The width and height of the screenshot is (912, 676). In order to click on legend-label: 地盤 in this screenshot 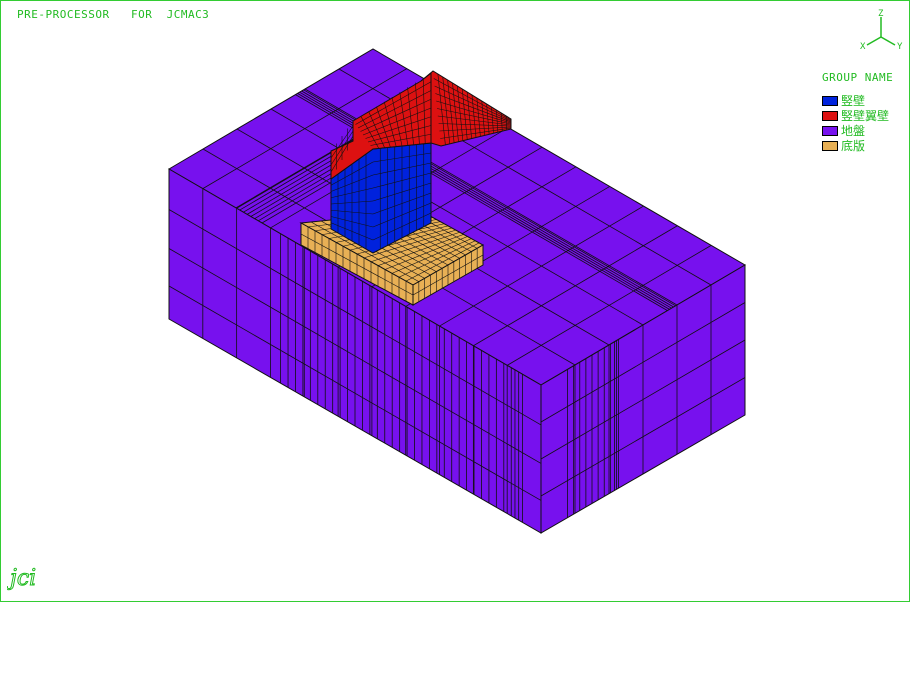, I will do `click(853, 130)`.